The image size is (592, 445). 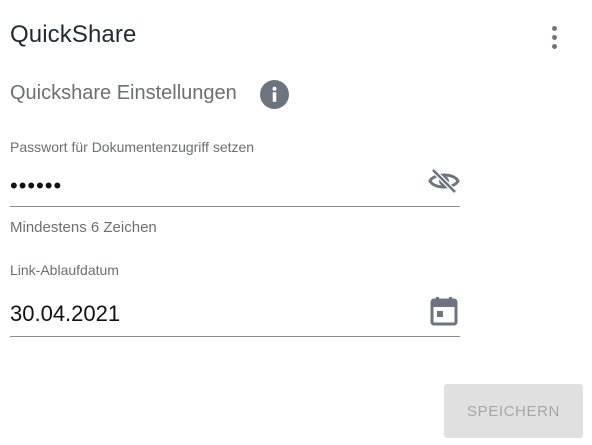 What do you see at coordinates (235, 186) in the screenshot?
I see `password-field` at bounding box center [235, 186].